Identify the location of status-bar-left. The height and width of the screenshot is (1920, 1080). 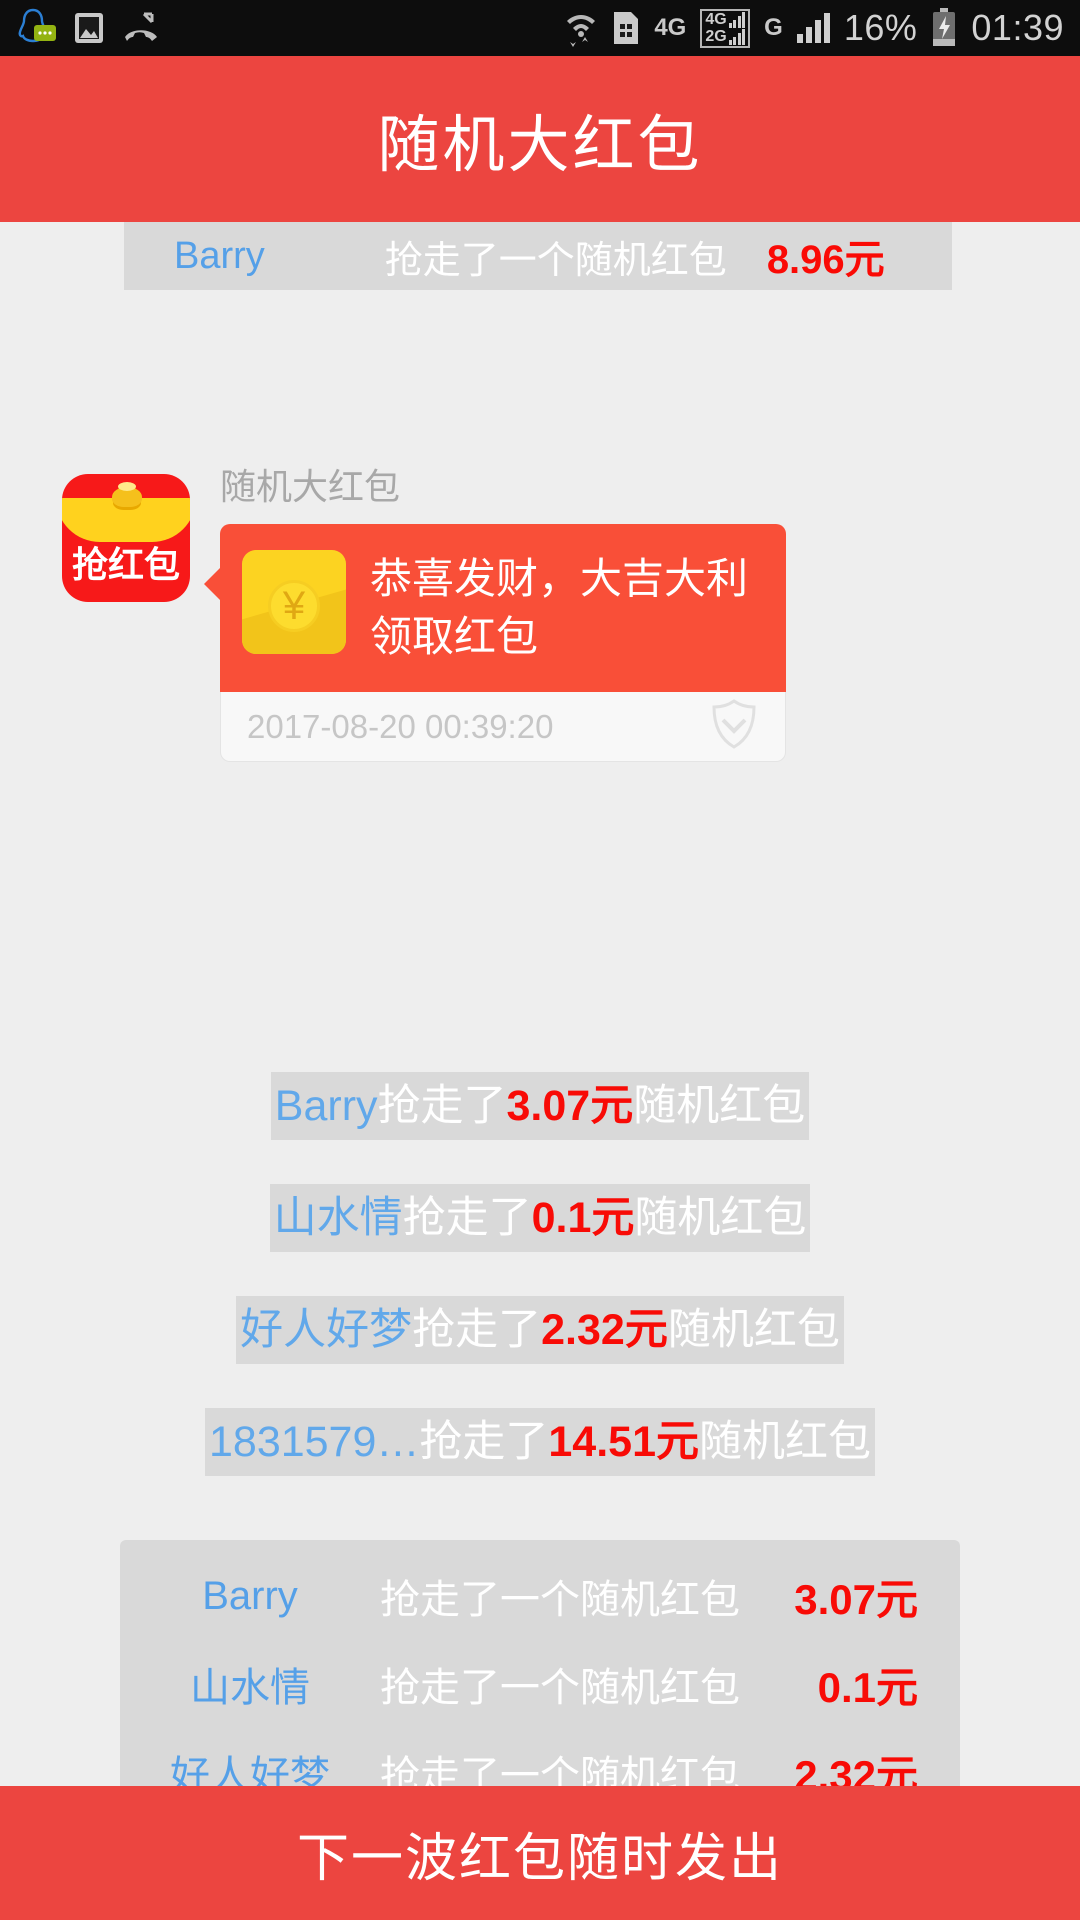
(88, 28).